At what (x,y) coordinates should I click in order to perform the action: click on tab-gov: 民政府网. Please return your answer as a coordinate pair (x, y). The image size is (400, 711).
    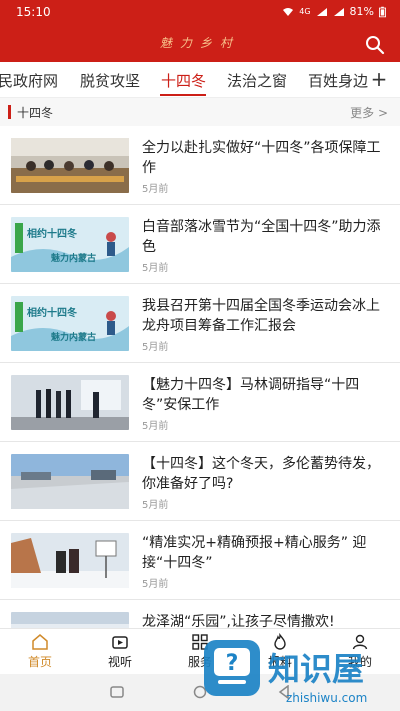
    Looking at the image, I should click on (29, 80).